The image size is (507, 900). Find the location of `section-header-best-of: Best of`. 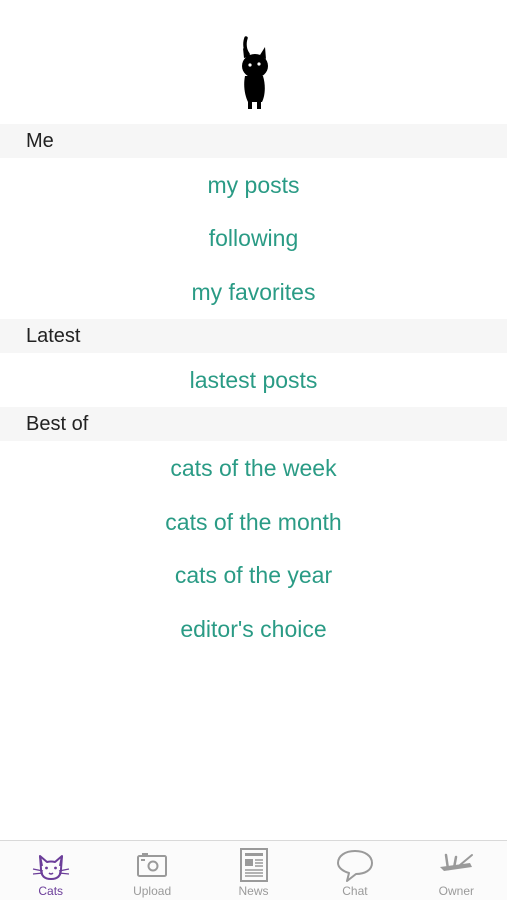

section-header-best-of: Best of is located at coordinates (253, 424).